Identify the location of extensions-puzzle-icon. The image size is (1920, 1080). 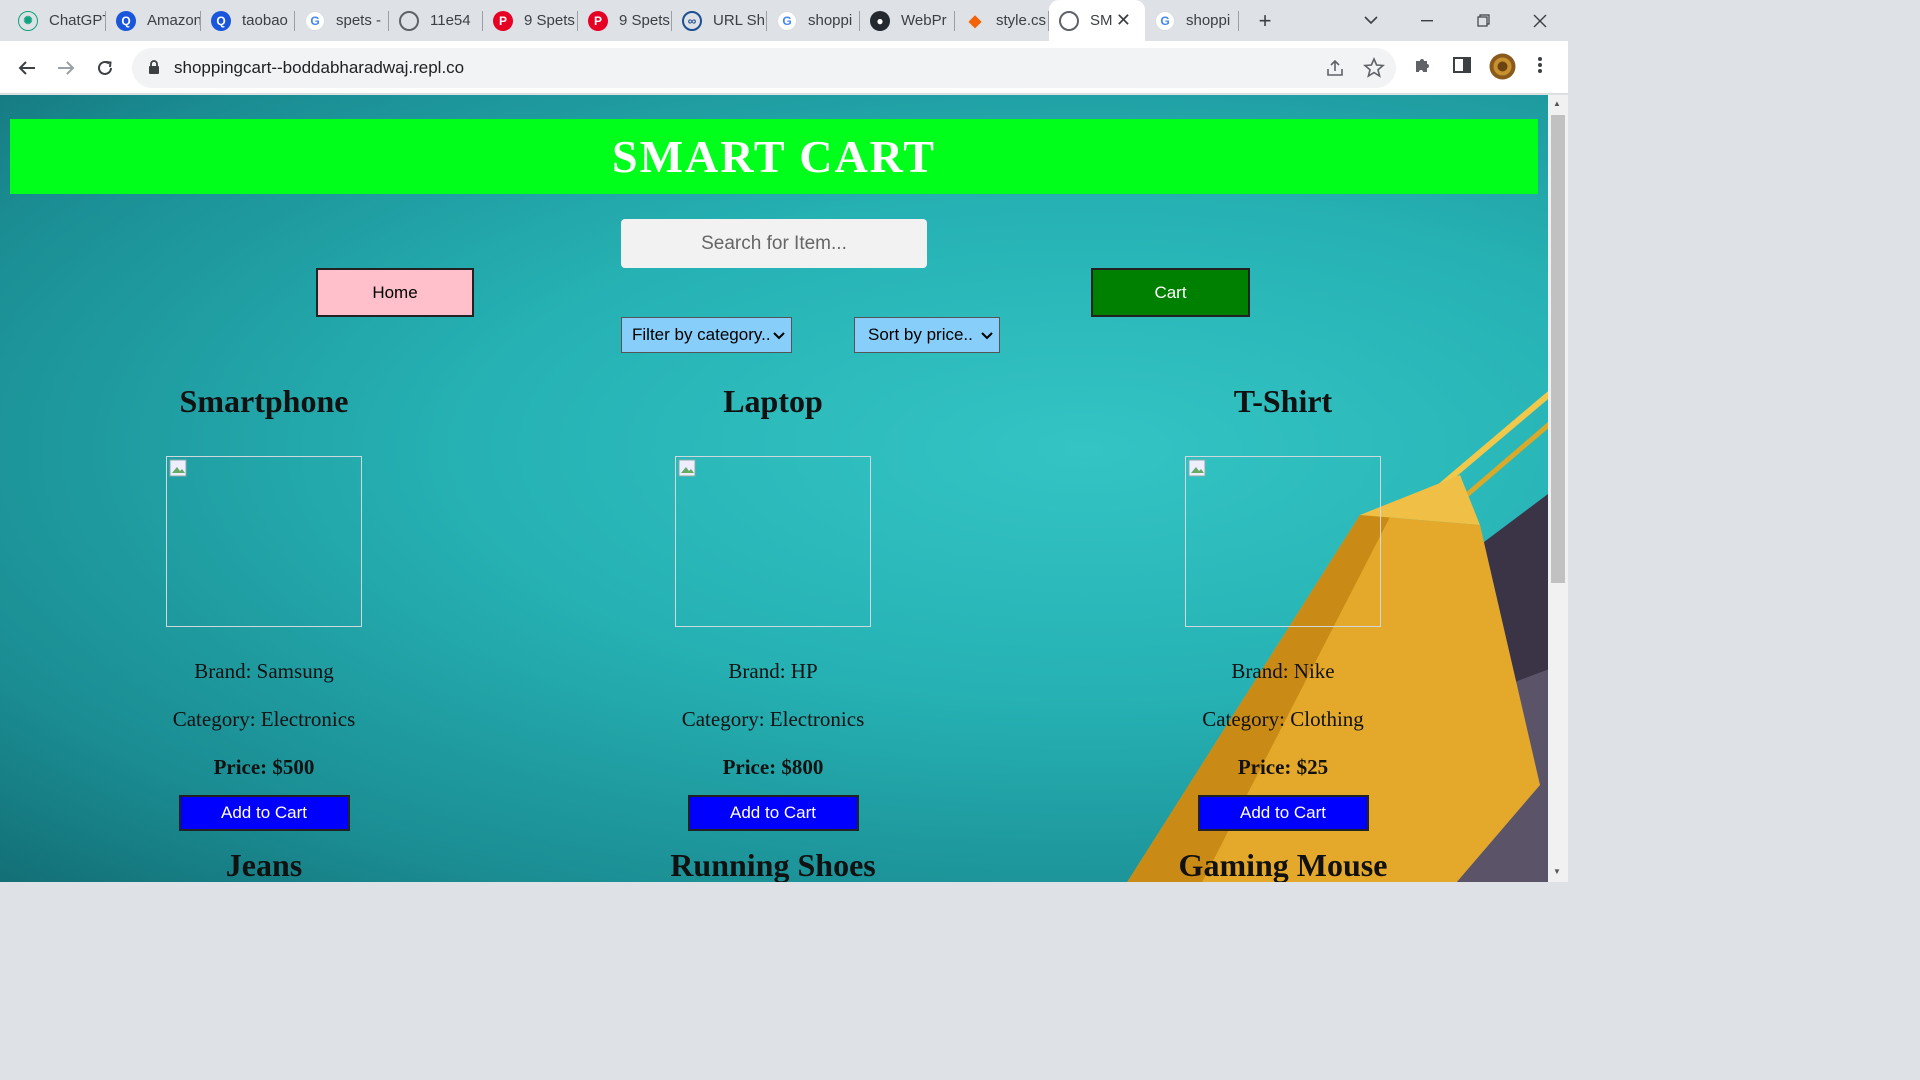
(1423, 67).